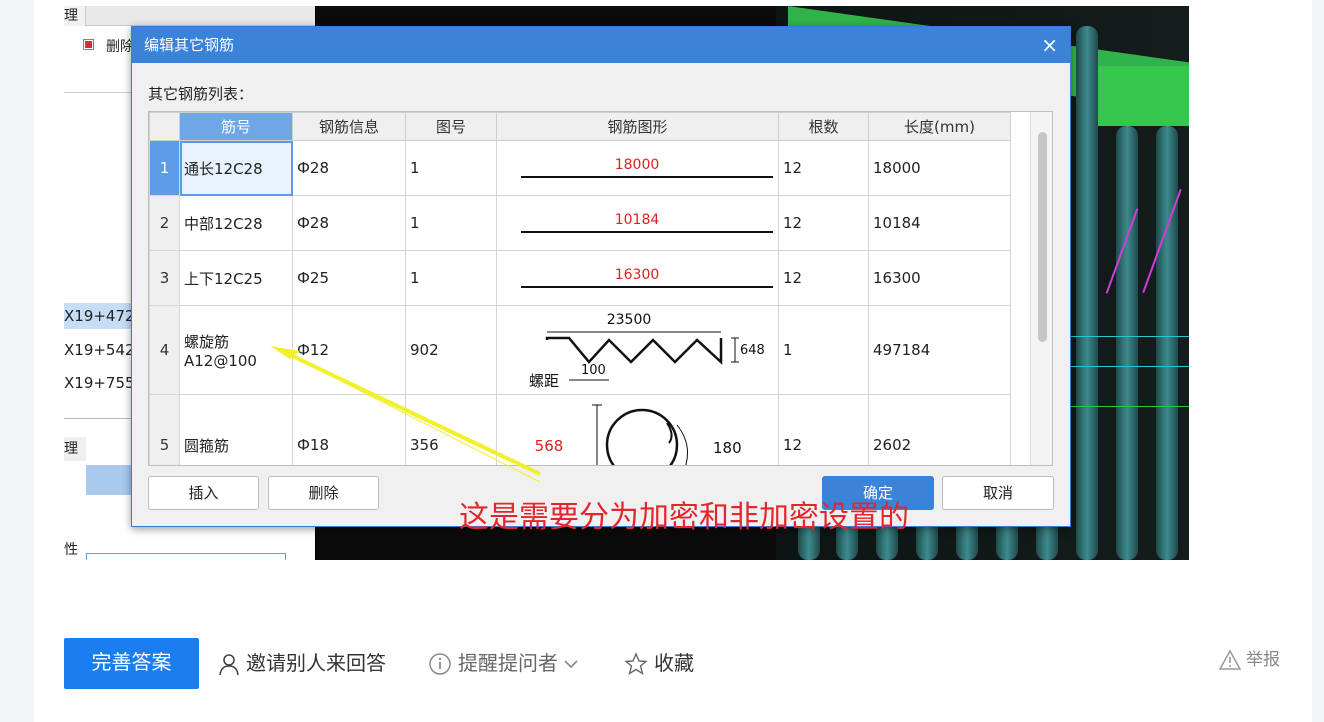 This screenshot has height=722, width=1324. I want to click on warning-icon, so click(1230, 659).